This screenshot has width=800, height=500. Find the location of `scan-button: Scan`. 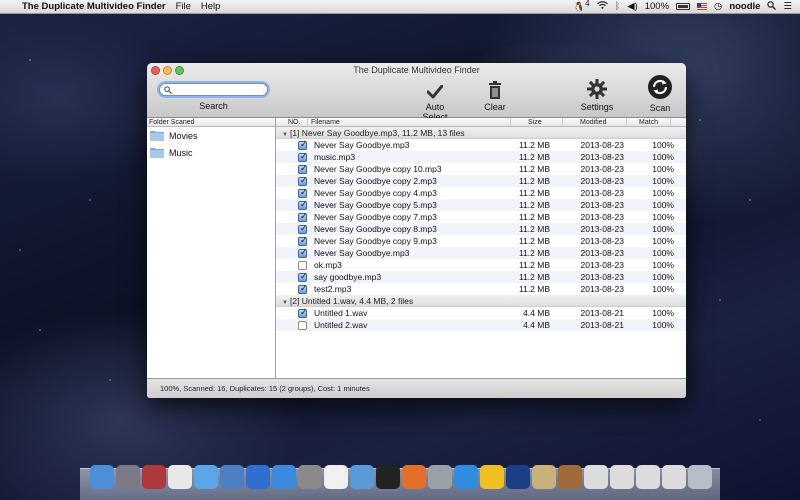

scan-button: Scan is located at coordinates (660, 93).